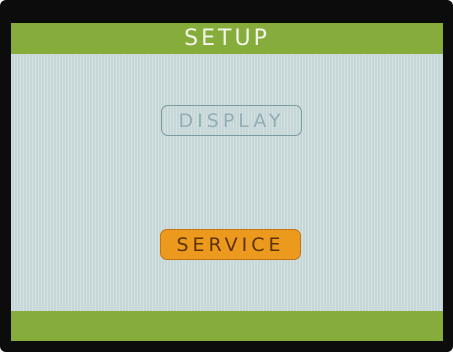  What do you see at coordinates (230, 244) in the screenshot?
I see `service-menu-button: SERVICE` at bounding box center [230, 244].